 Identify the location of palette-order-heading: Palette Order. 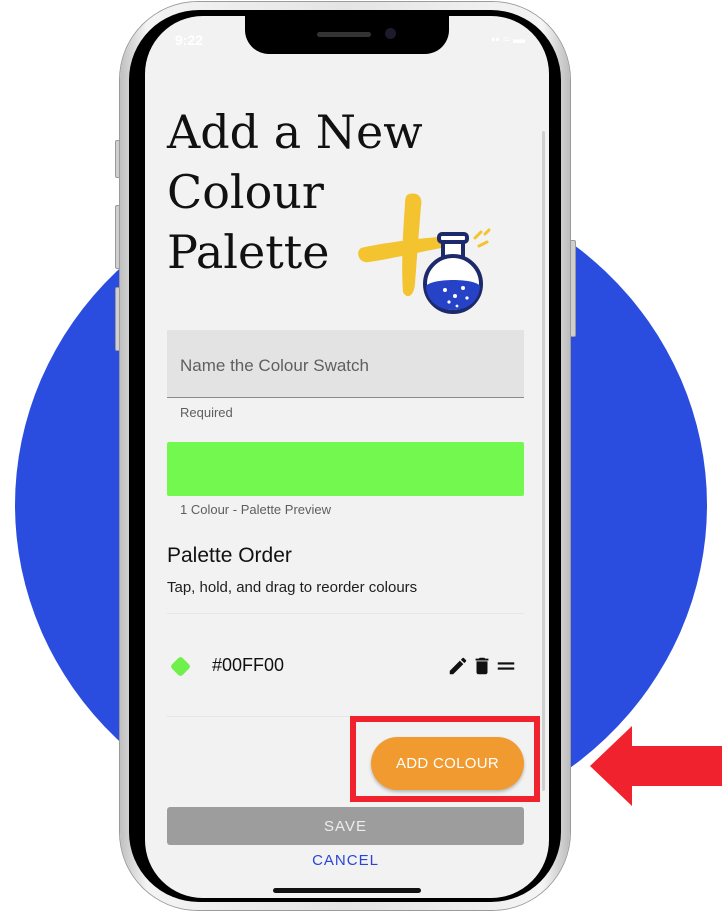
(229, 555).